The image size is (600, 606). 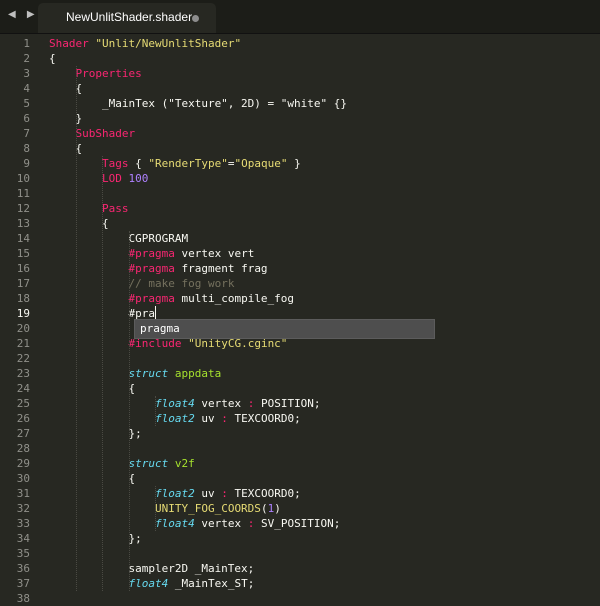 What do you see at coordinates (23, 313) in the screenshot?
I see `line-number: 19` at bounding box center [23, 313].